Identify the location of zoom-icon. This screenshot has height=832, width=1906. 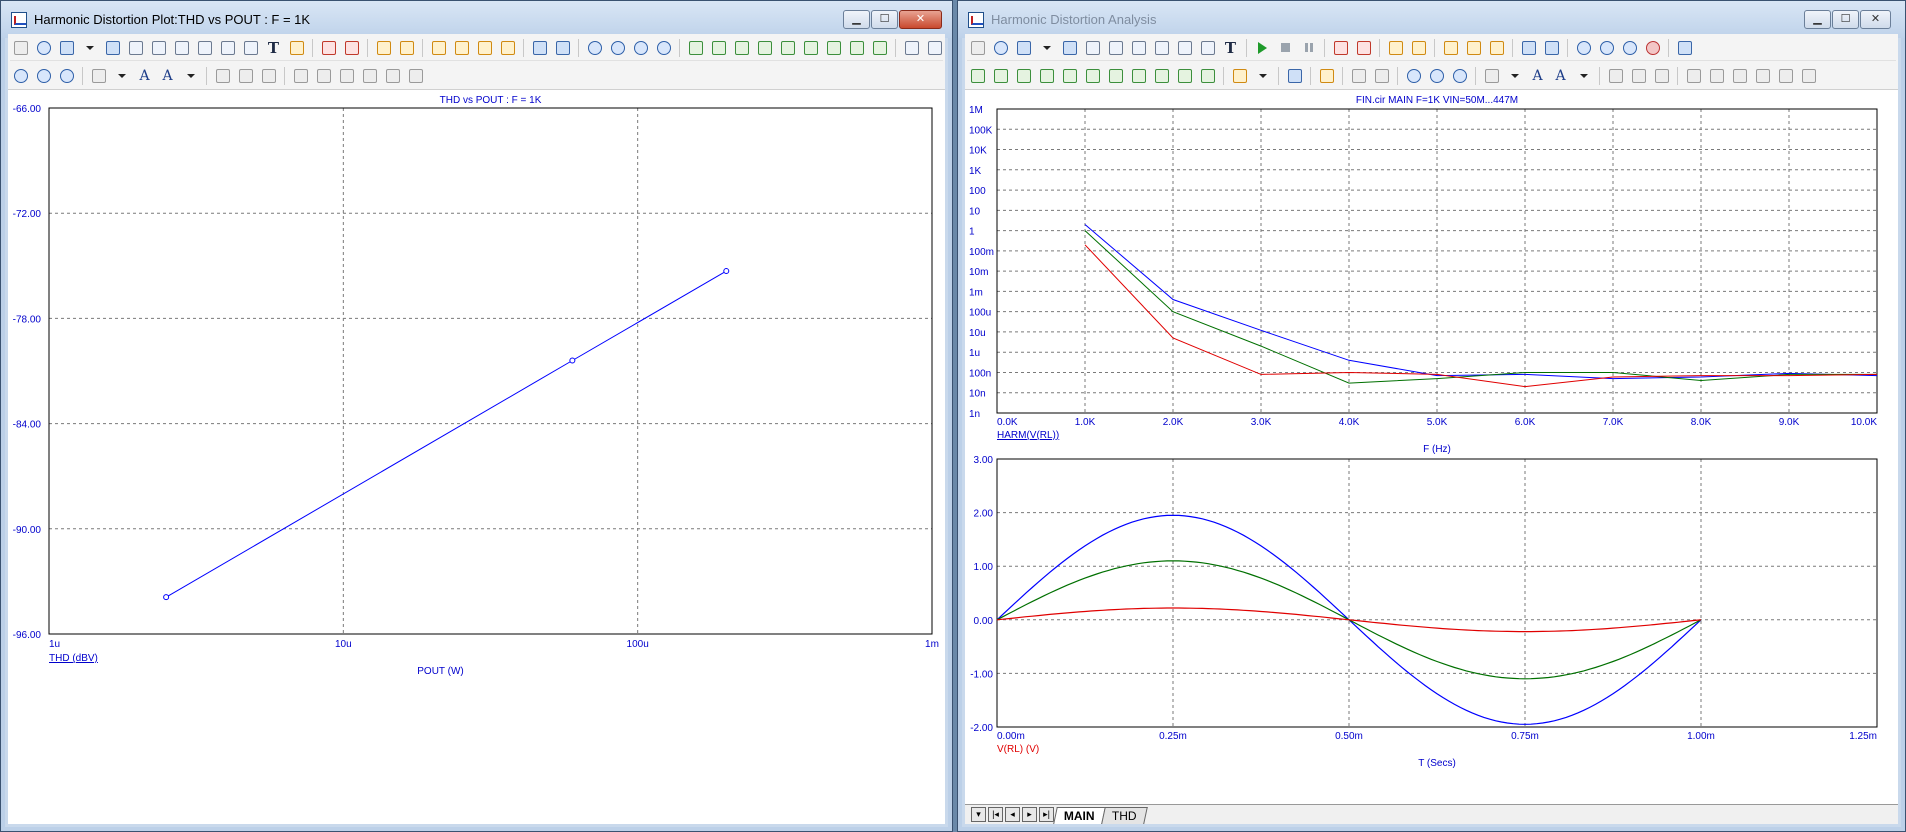
(594, 47).